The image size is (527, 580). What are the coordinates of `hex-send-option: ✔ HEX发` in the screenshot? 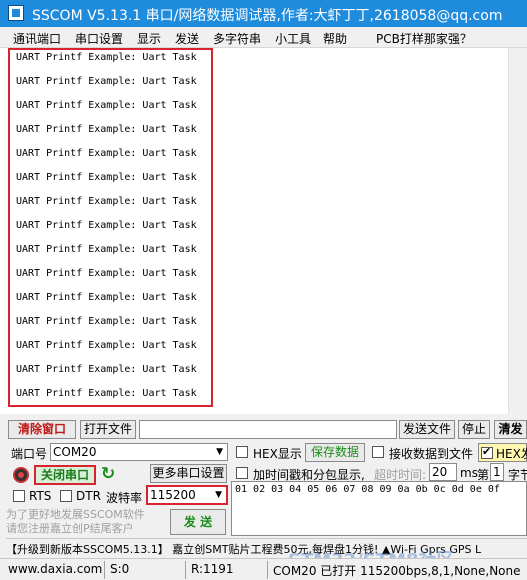 It's located at (502, 452).